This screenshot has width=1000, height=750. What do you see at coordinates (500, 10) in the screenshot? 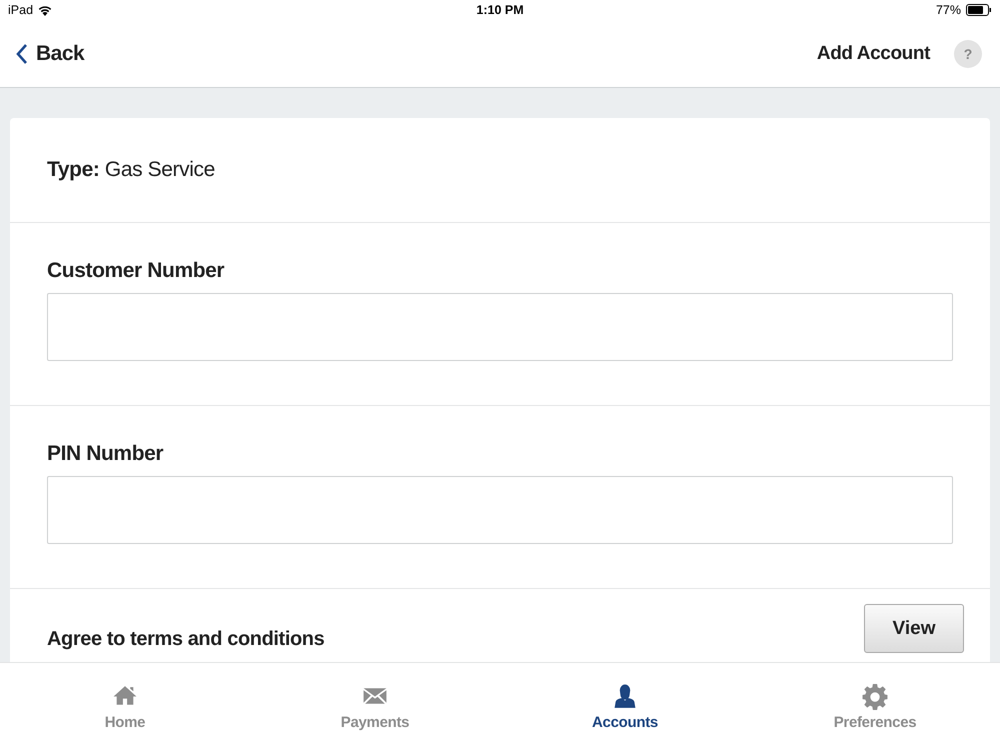
I see `clock-time: 1:10 PM` at bounding box center [500, 10].